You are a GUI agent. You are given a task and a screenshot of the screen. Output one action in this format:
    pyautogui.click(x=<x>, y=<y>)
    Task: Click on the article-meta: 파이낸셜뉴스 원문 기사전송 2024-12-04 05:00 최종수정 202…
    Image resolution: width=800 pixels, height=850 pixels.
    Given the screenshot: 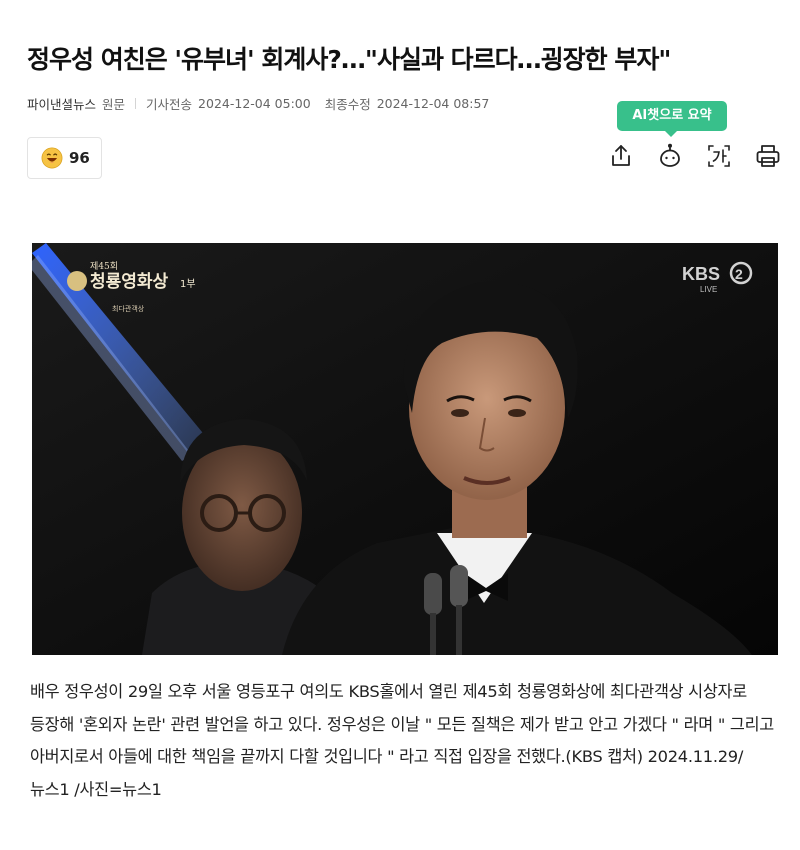 What is the action you would take?
    pyautogui.click(x=258, y=103)
    